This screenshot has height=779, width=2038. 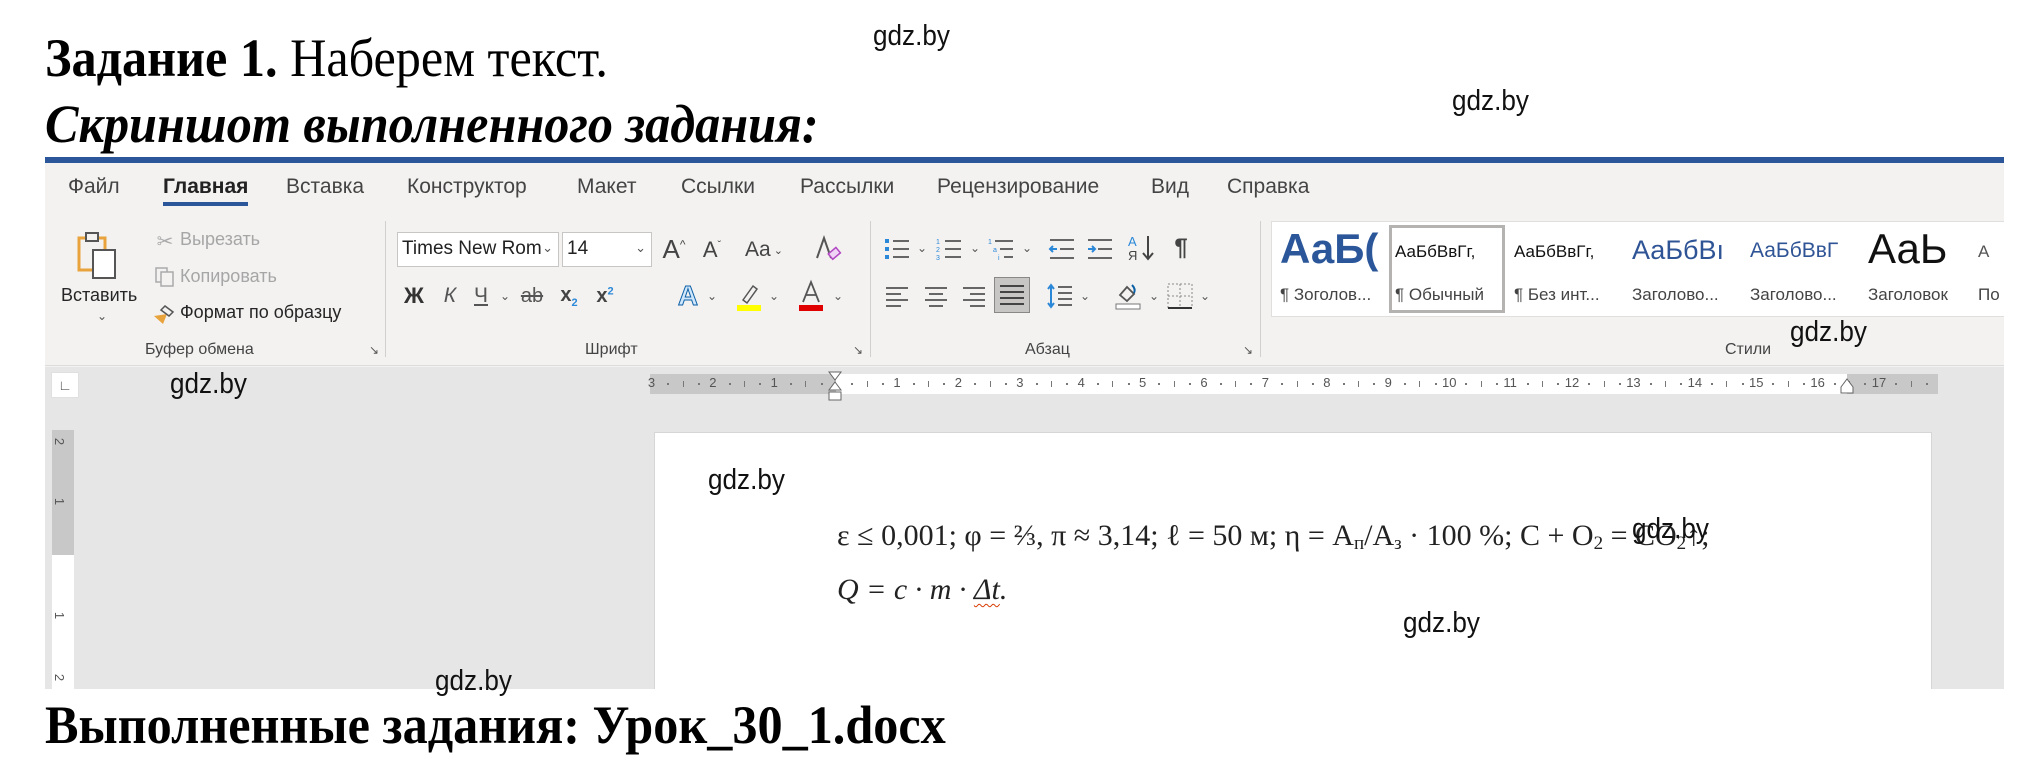 I want to click on font-color-icon, so click(x=811, y=295).